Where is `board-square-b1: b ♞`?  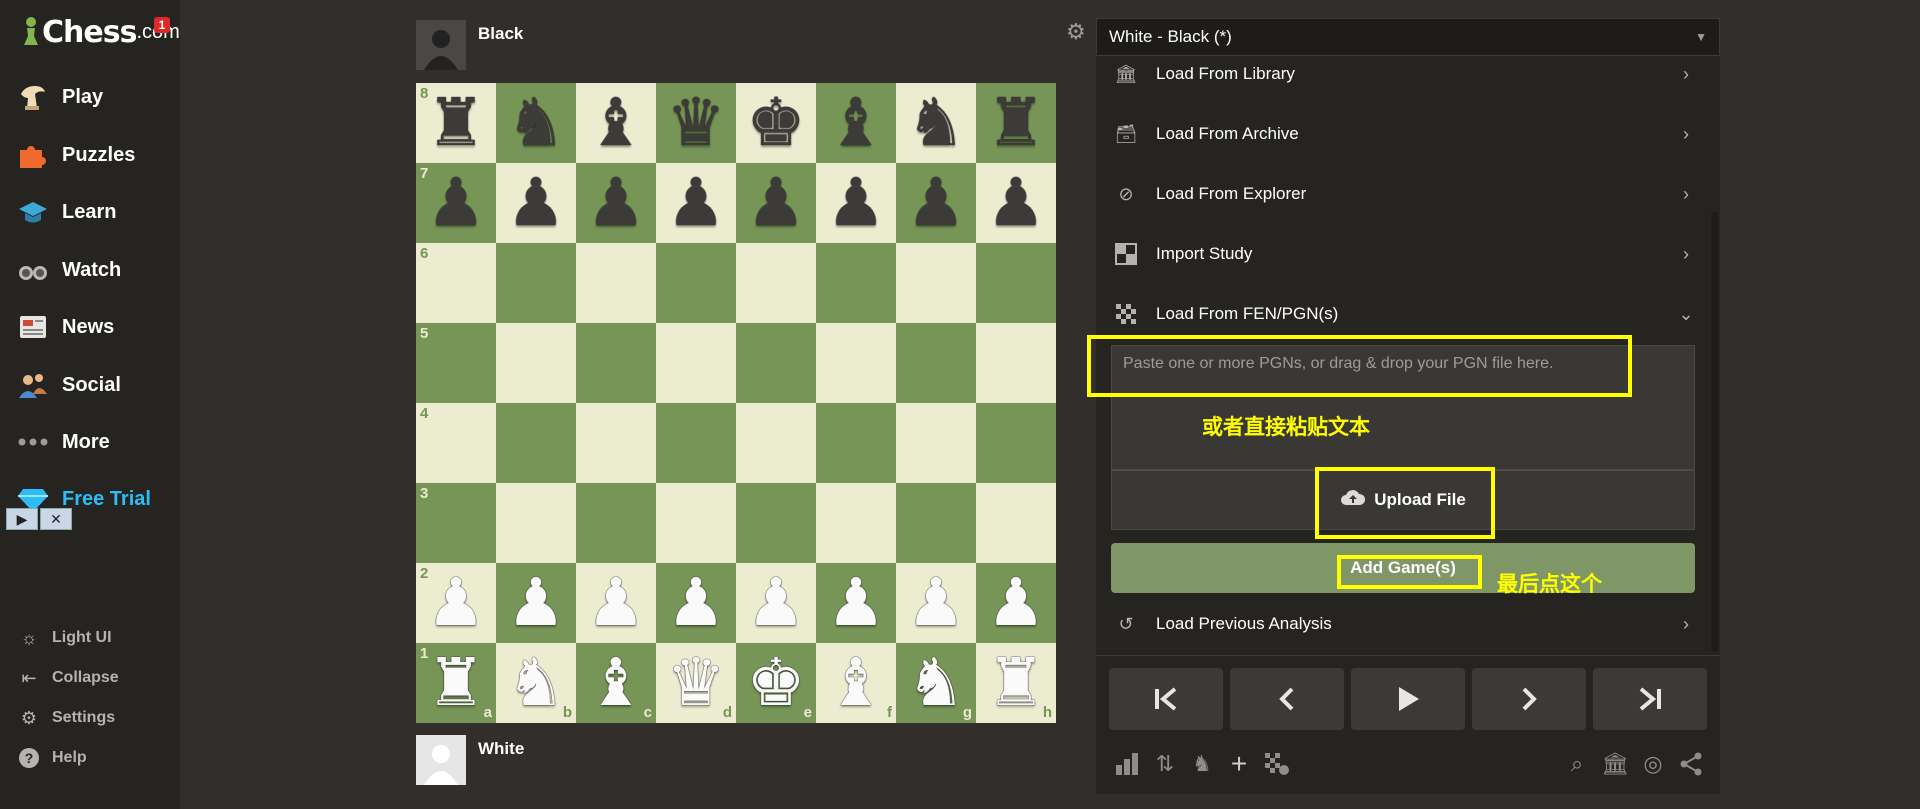 board-square-b1: b ♞ is located at coordinates (536, 683).